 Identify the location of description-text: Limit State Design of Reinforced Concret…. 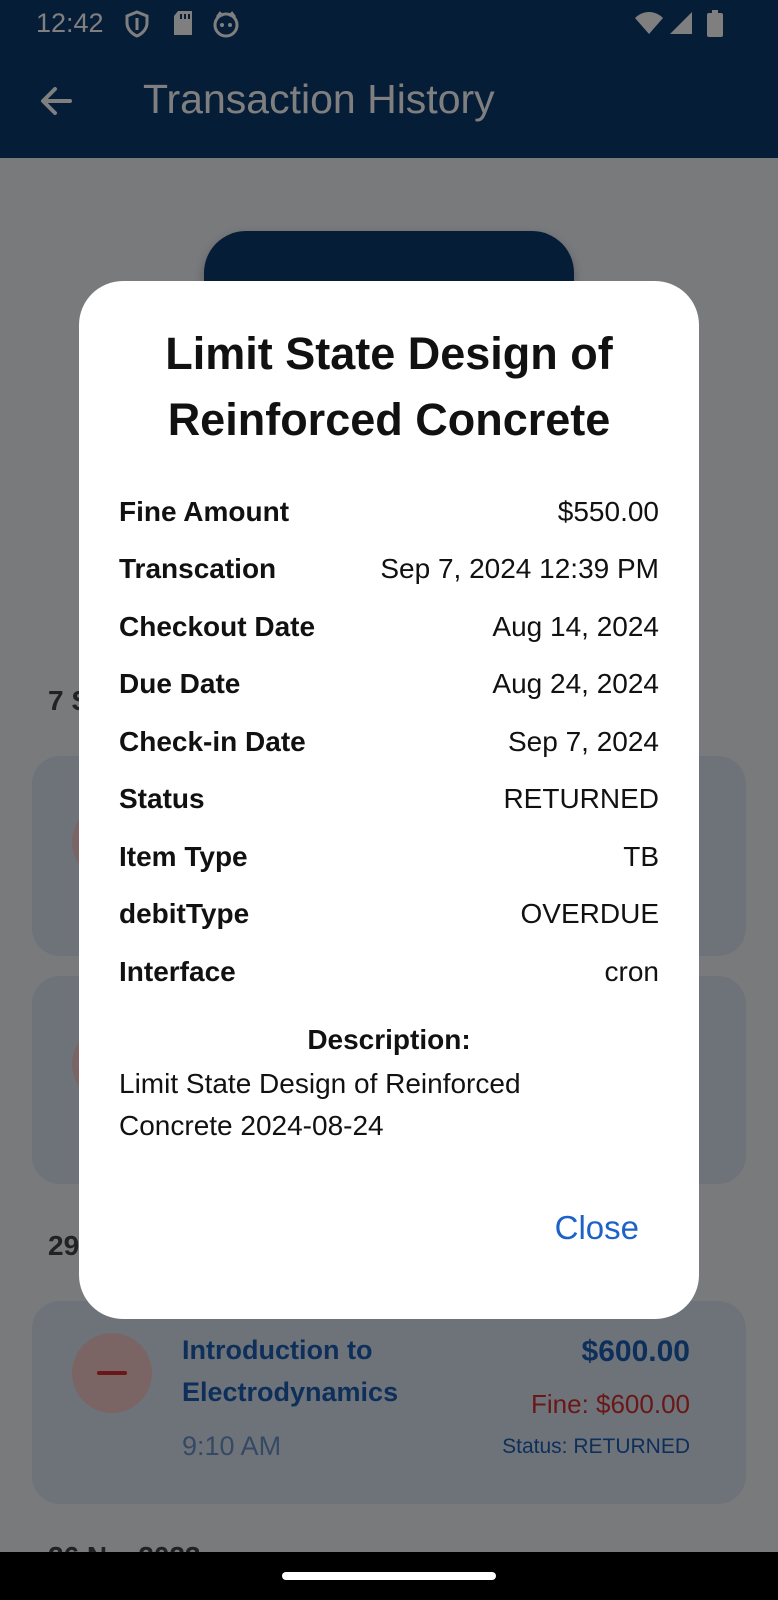
(320, 1104).